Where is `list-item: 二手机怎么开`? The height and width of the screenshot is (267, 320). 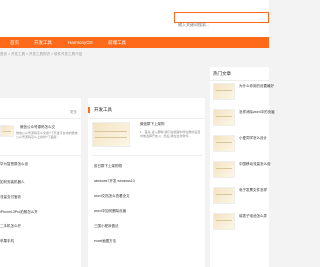
list-item: 二手机怎么开 is located at coordinates (10, 226).